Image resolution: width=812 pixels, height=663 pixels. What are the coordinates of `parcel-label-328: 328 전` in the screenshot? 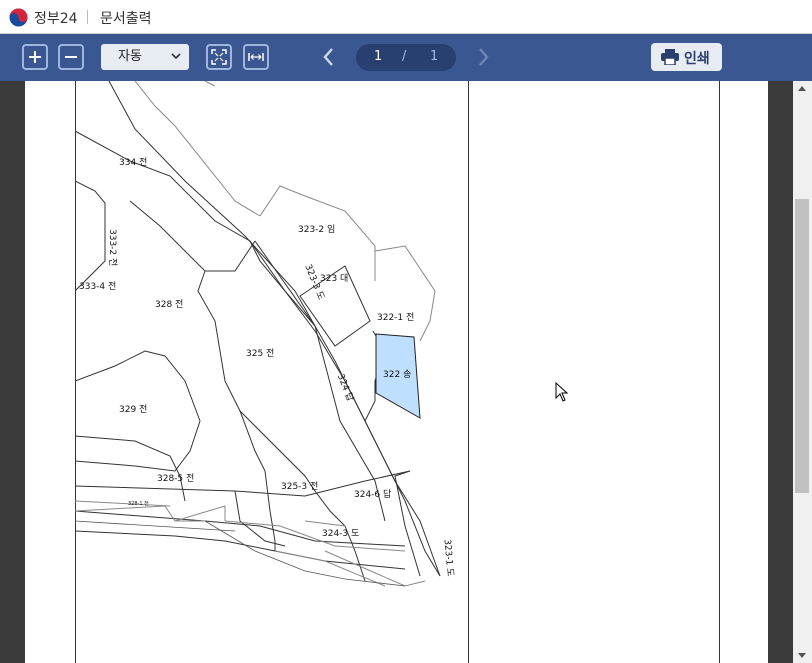 It's located at (169, 304).